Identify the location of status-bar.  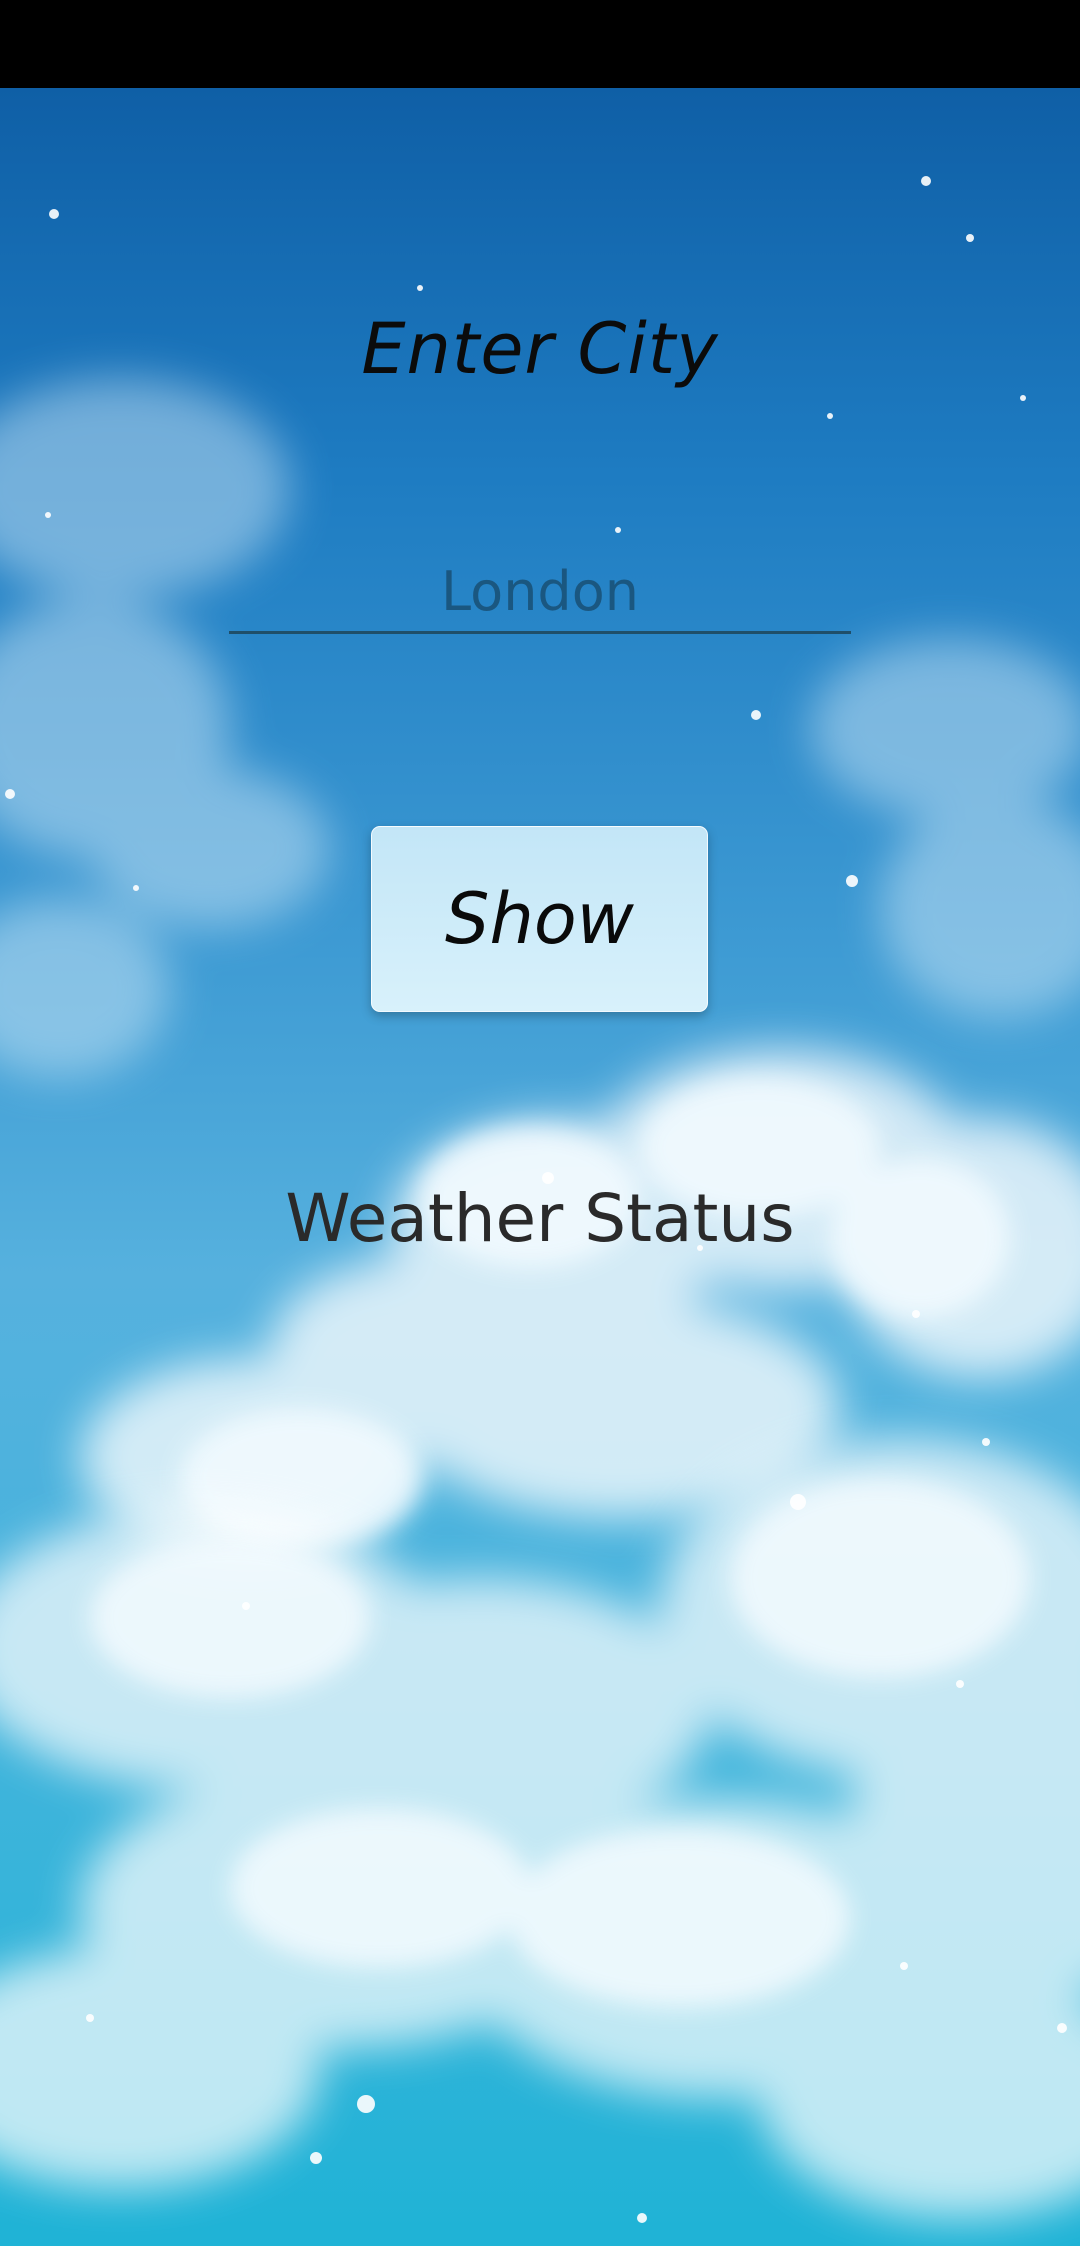
(540, 44).